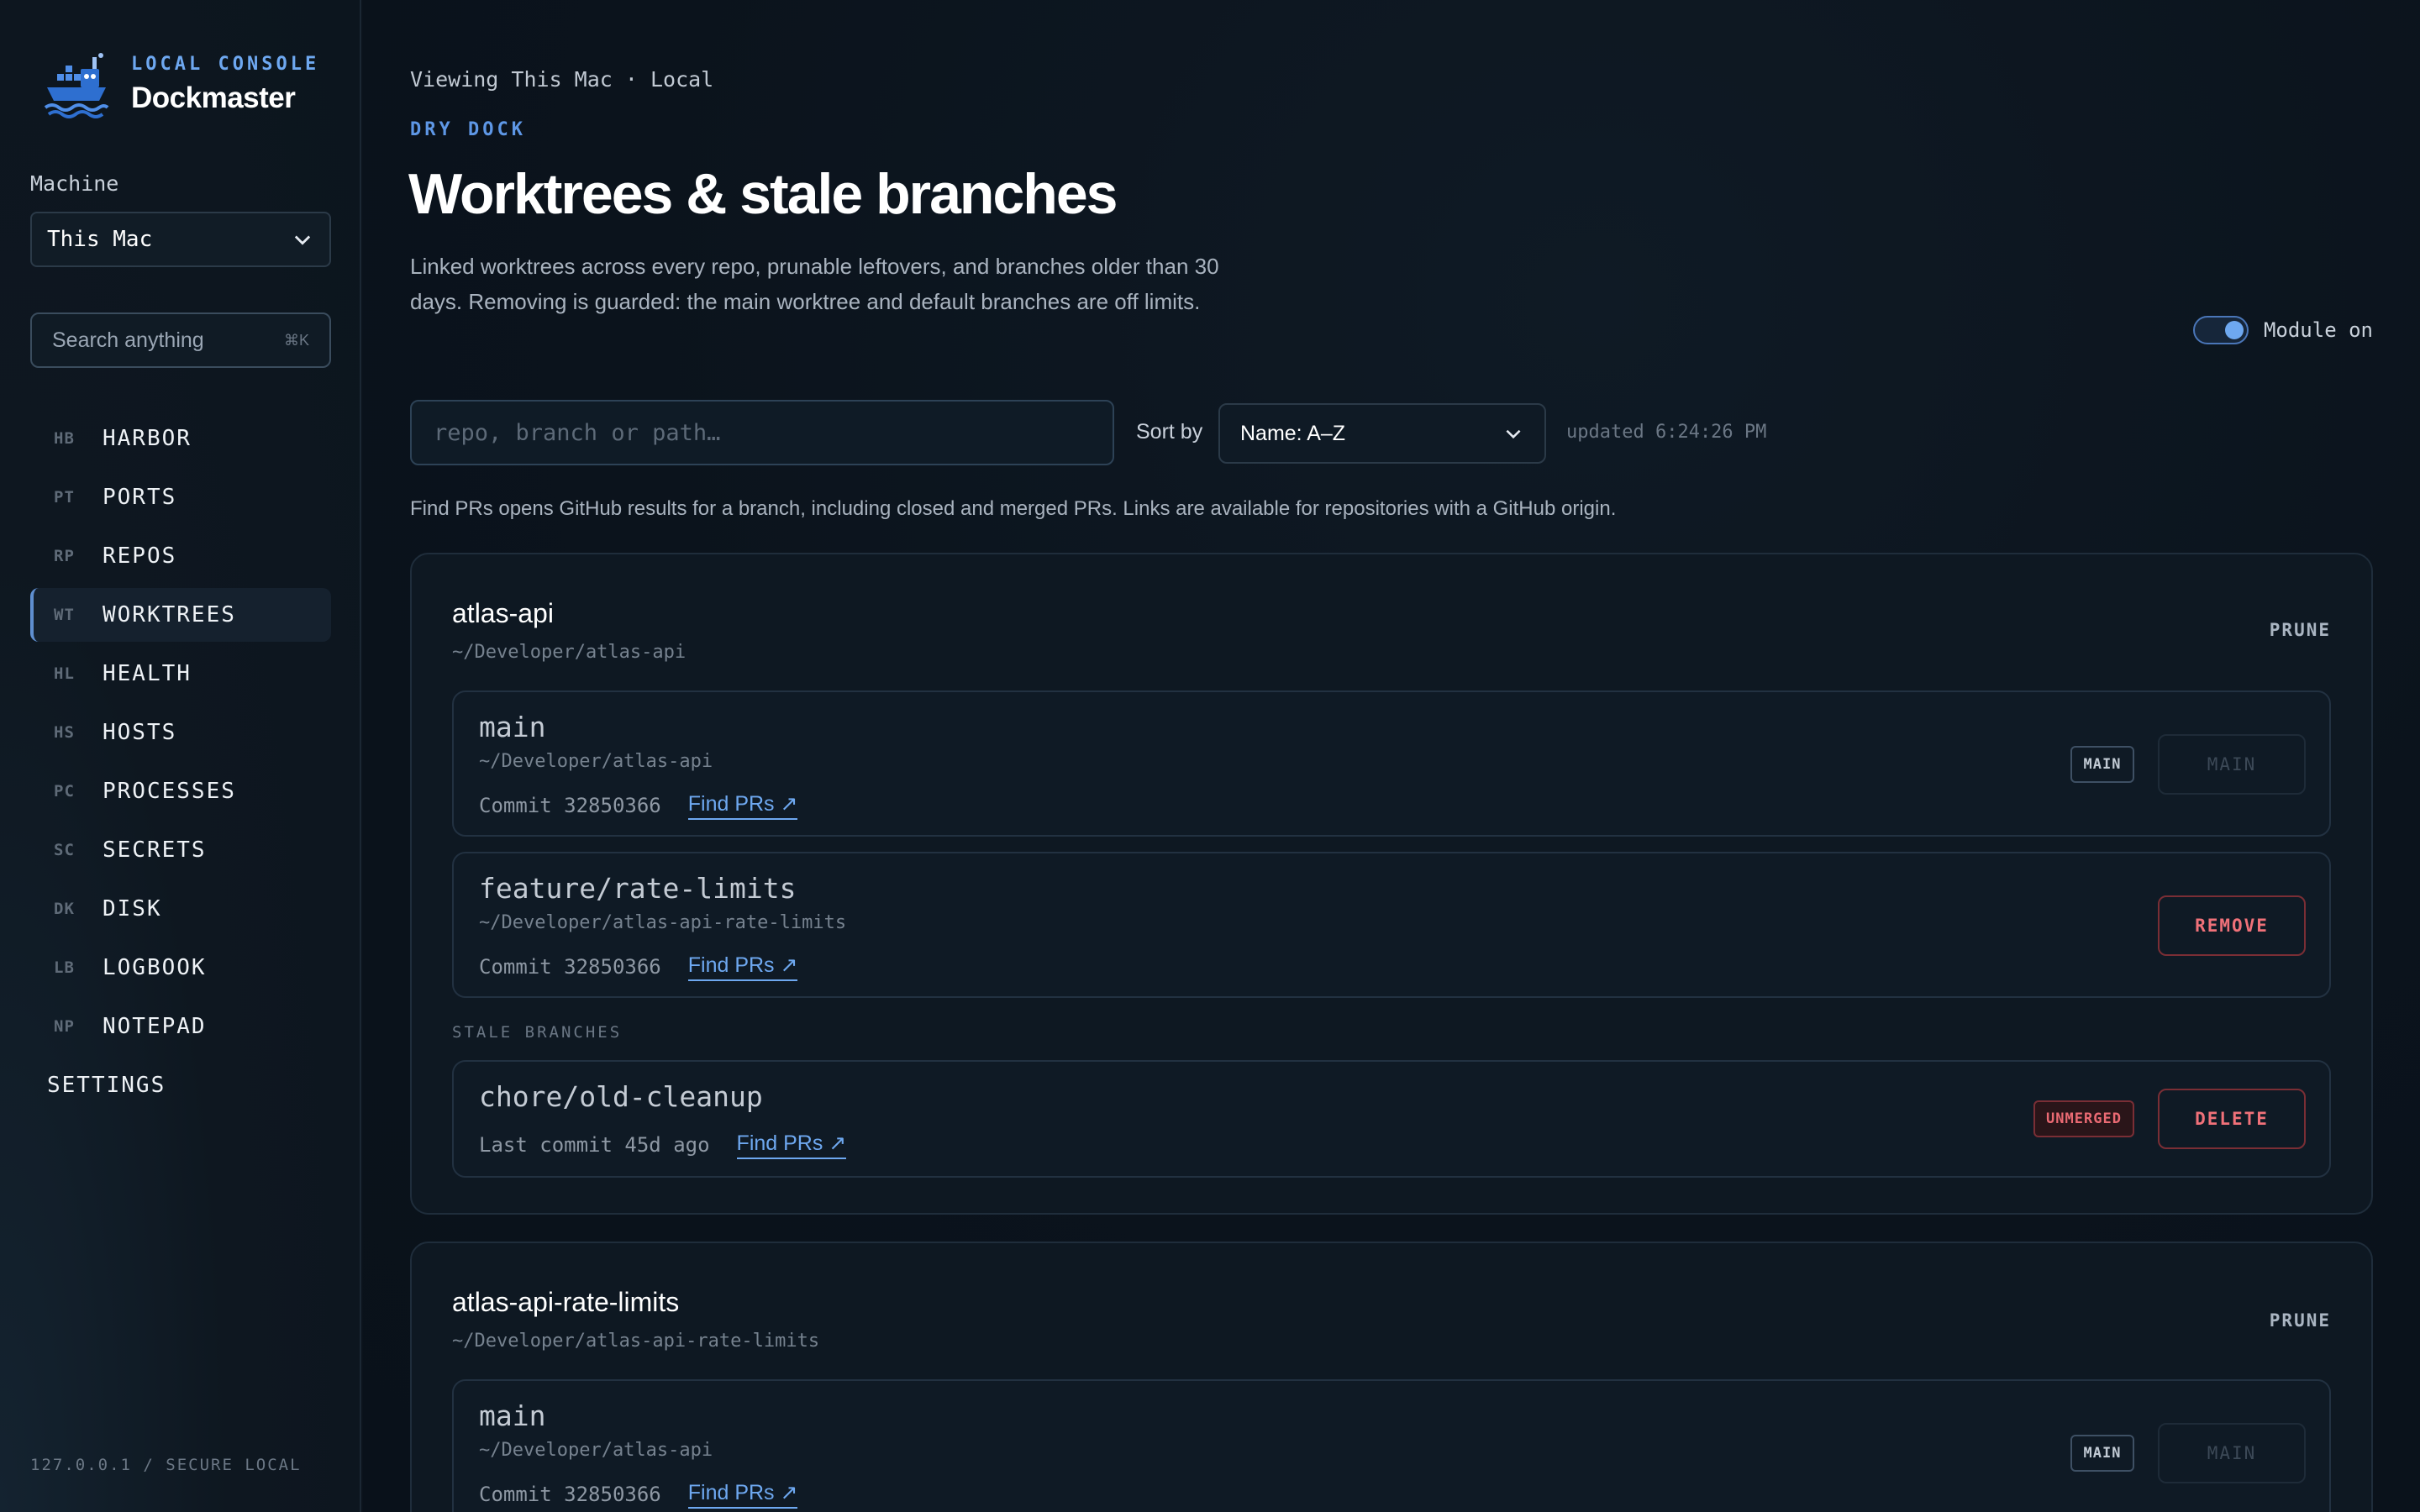 This screenshot has width=2420, height=1512. I want to click on search-placeholder: Search anything, so click(128, 340).